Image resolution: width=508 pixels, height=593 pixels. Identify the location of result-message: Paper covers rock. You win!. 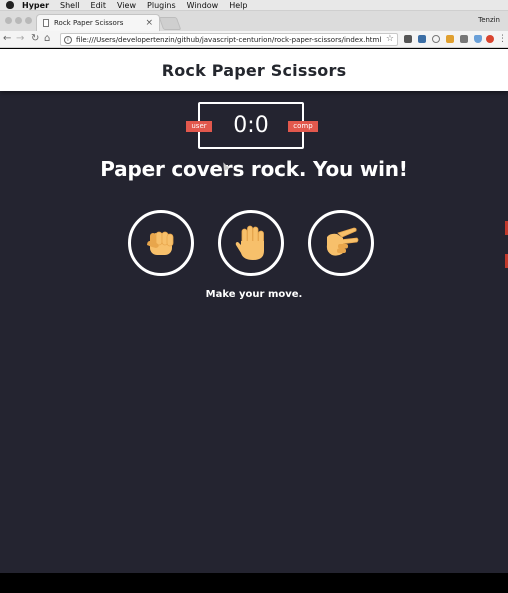
(254, 169).